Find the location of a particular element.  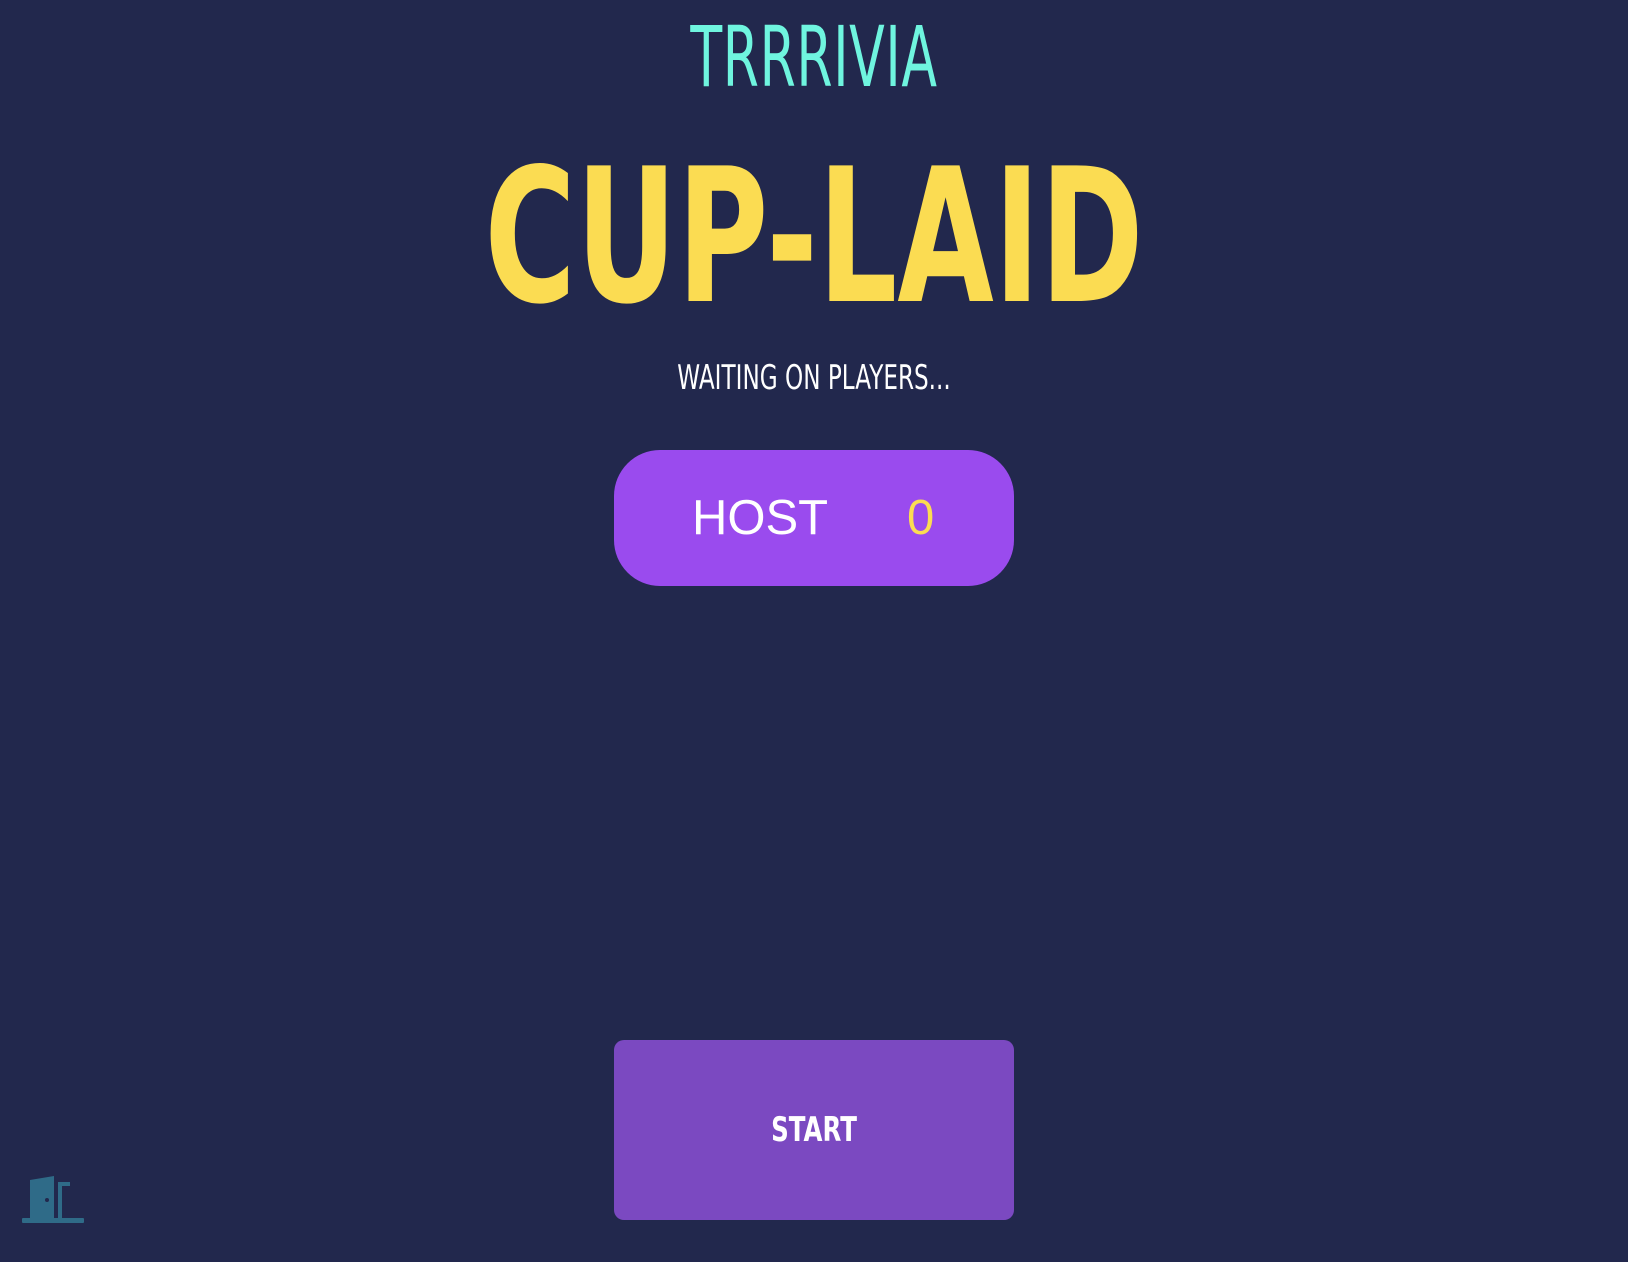

player-score: 0 is located at coordinates (921, 518).